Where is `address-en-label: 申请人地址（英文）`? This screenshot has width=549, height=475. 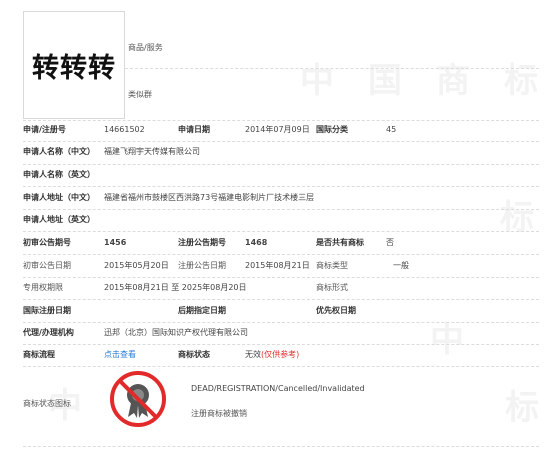
address-en-label: 申请人地址（英文） is located at coordinates (59, 219).